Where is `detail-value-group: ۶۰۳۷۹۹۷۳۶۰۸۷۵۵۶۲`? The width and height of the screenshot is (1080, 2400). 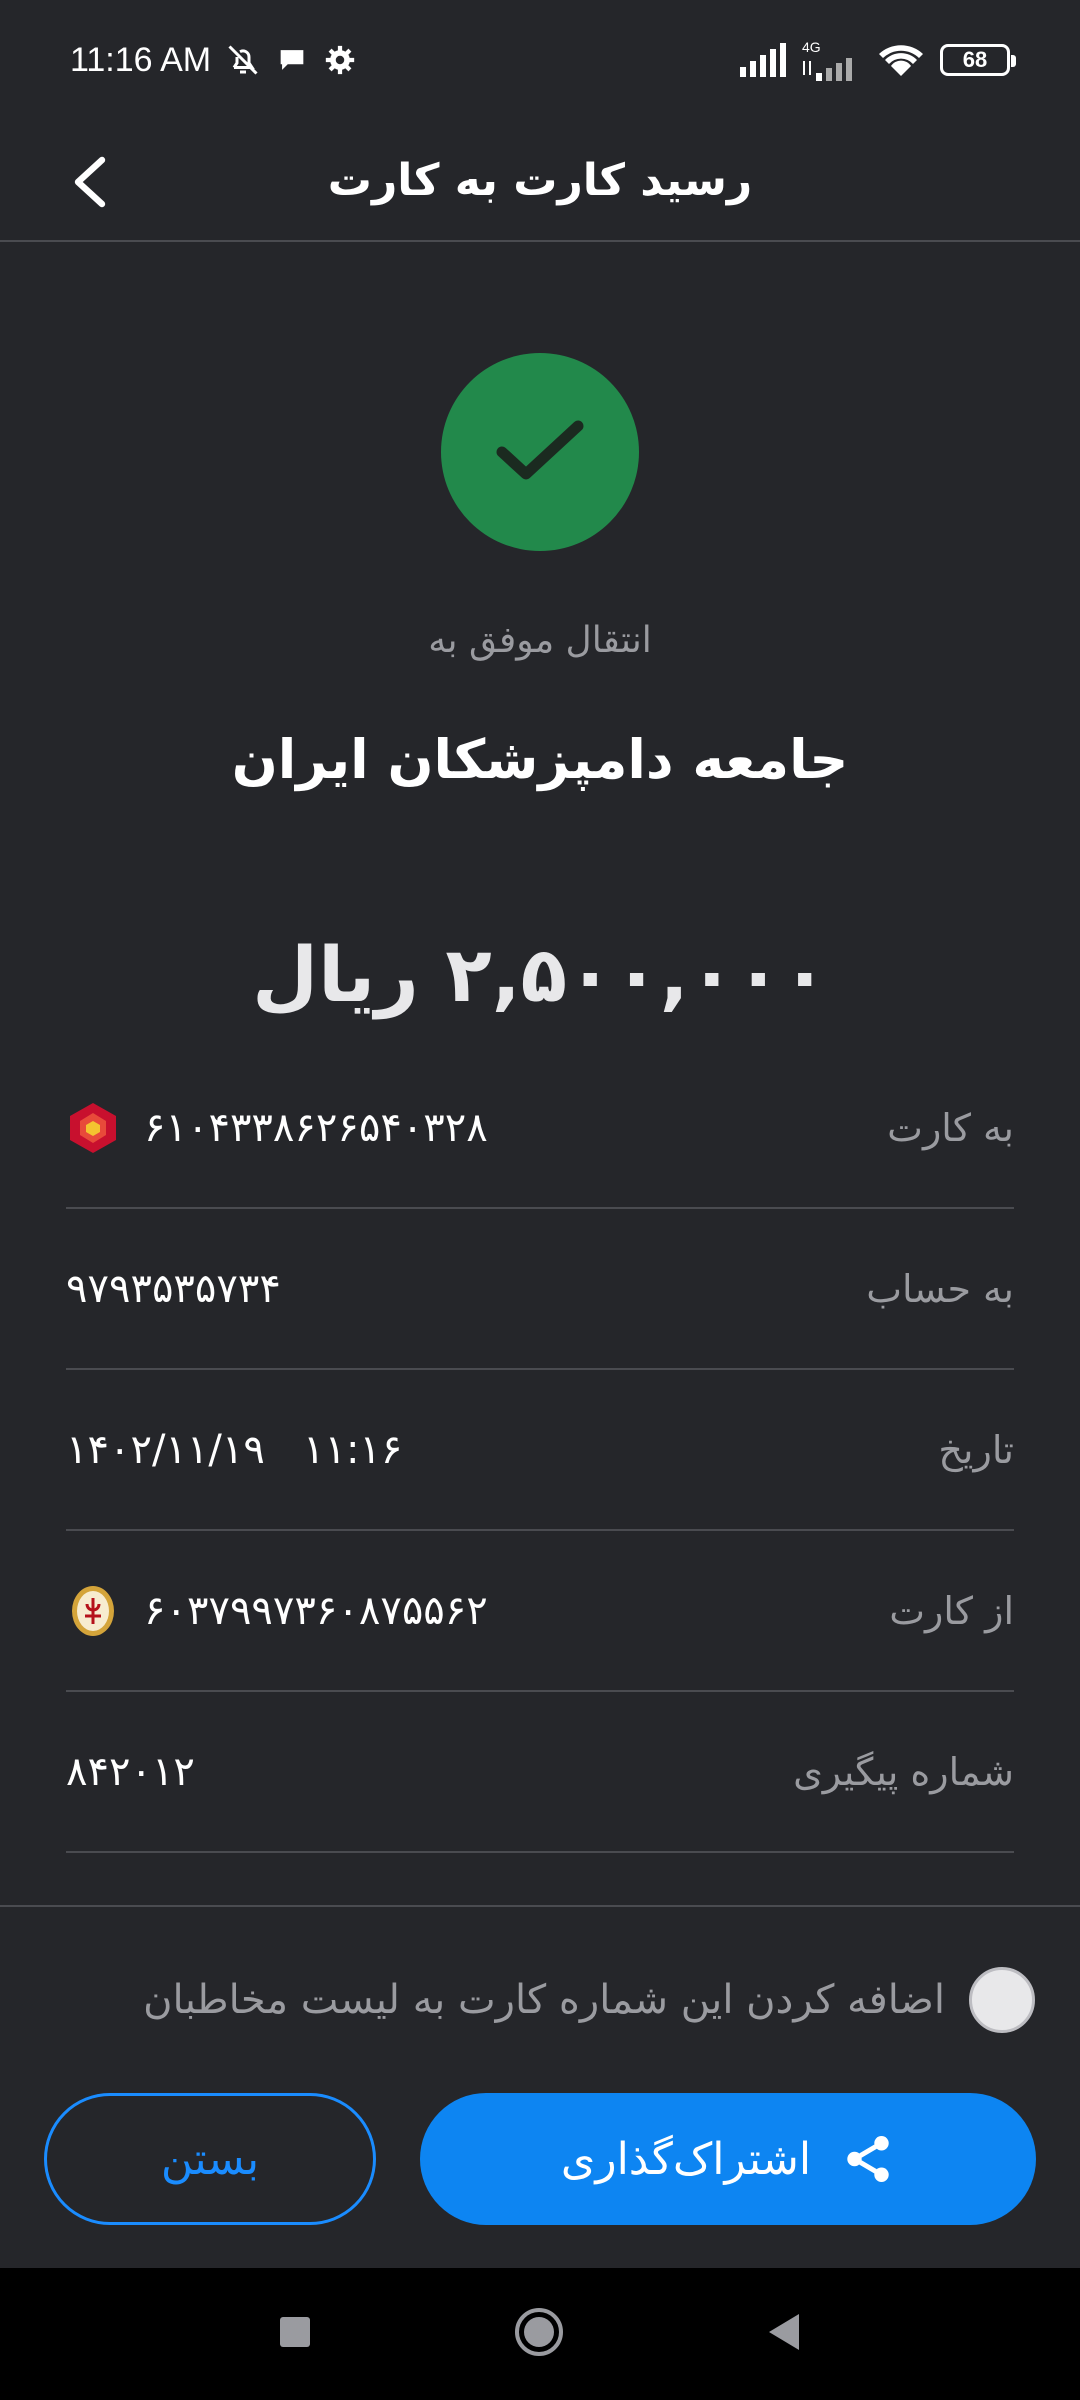
detail-value-group: ۶۰۳۷۹۹۷۳۶۰۸۷۵۵۶۲ is located at coordinates (277, 1611).